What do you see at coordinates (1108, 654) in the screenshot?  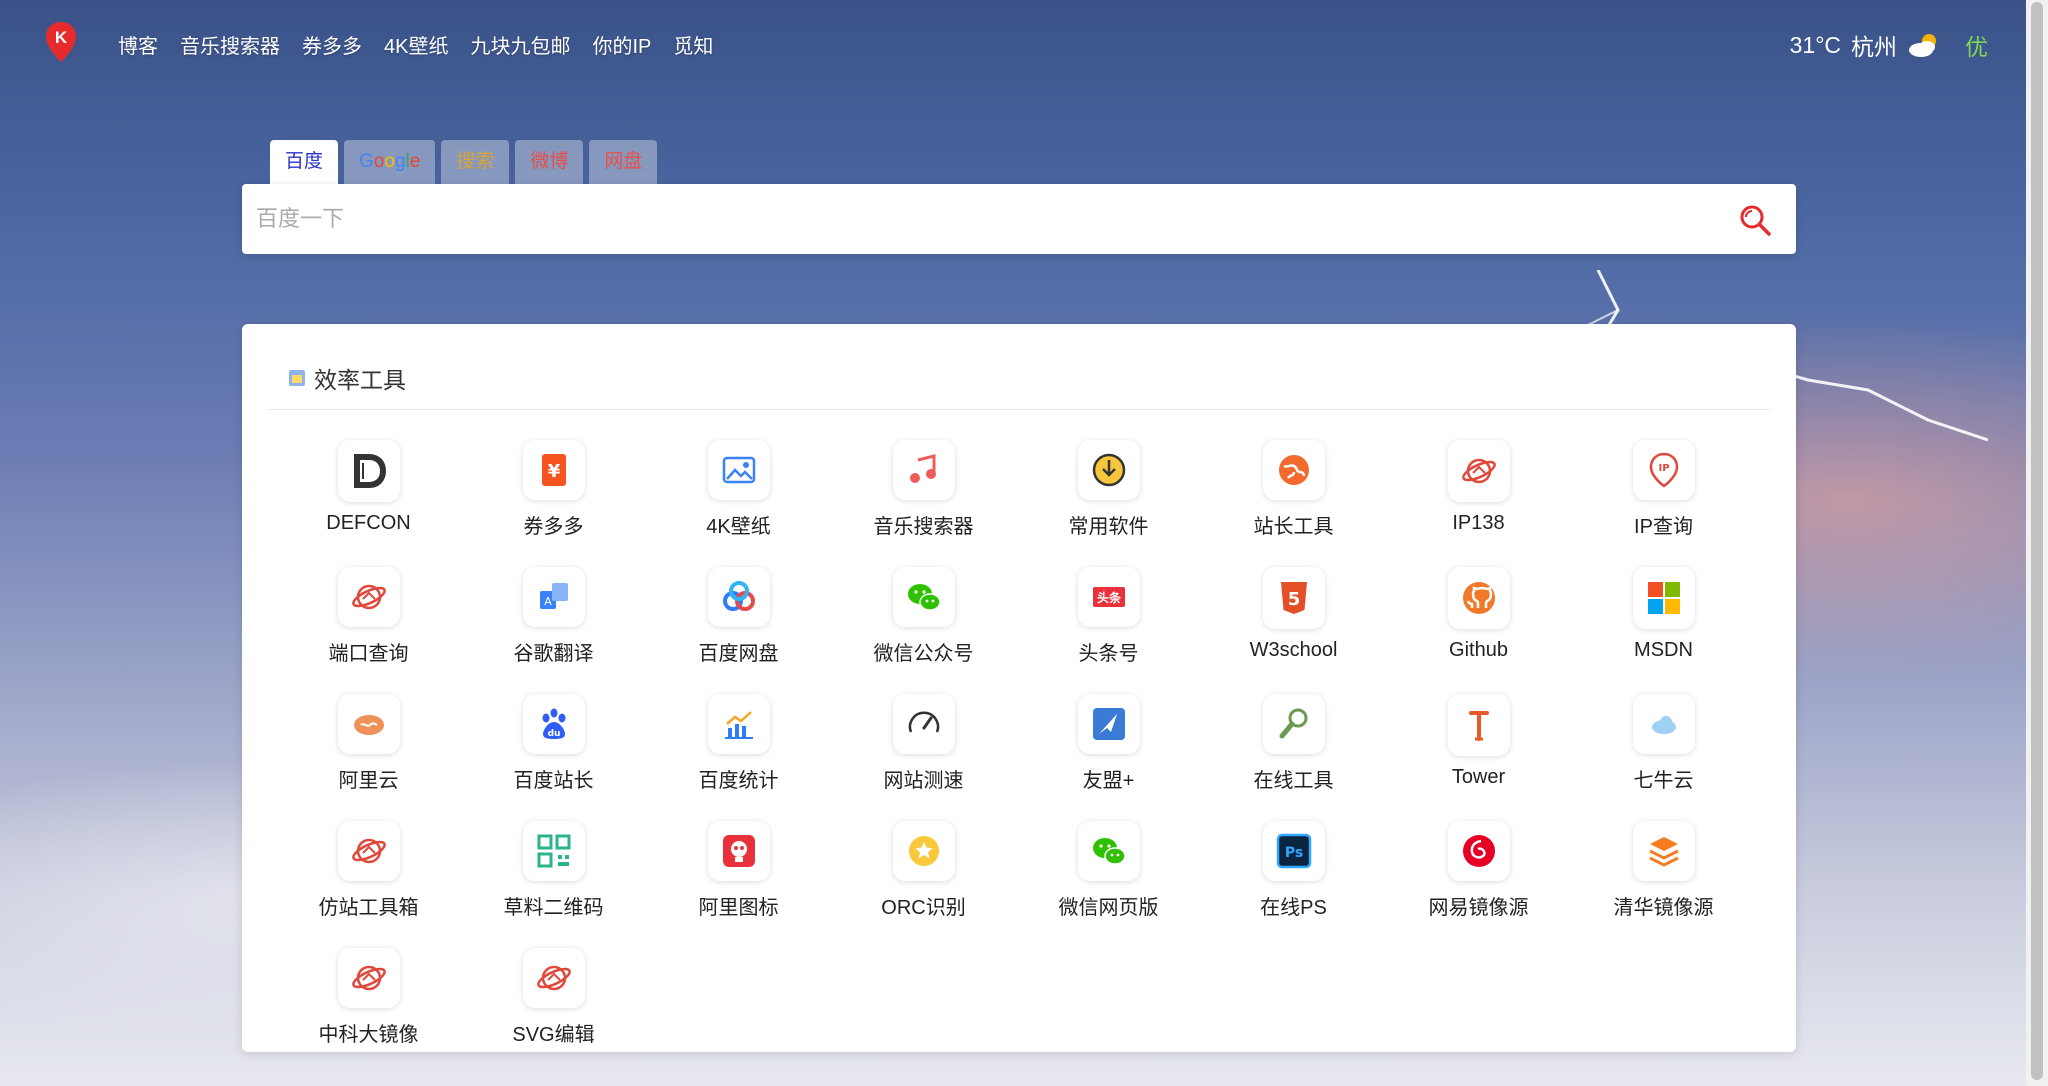 I see `tool-item-label: 头条号` at bounding box center [1108, 654].